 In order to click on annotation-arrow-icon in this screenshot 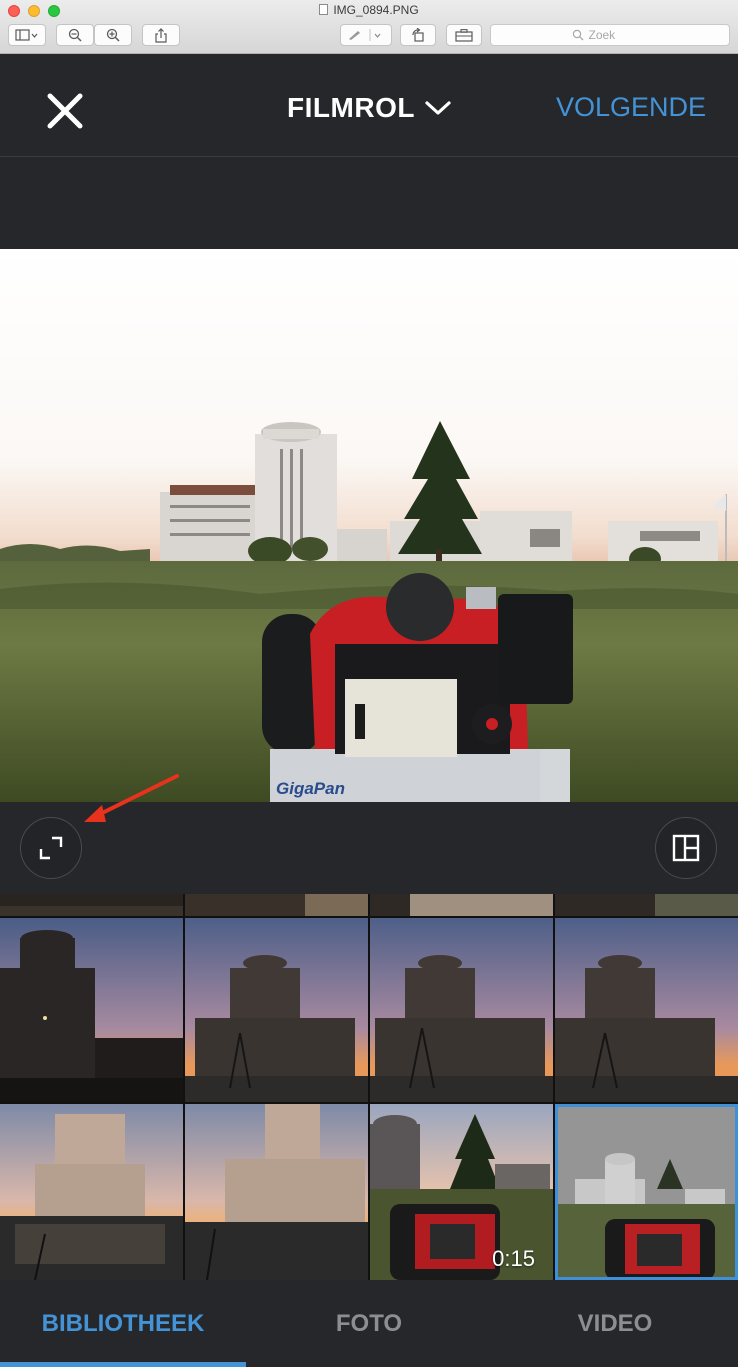, I will do `click(131, 798)`.